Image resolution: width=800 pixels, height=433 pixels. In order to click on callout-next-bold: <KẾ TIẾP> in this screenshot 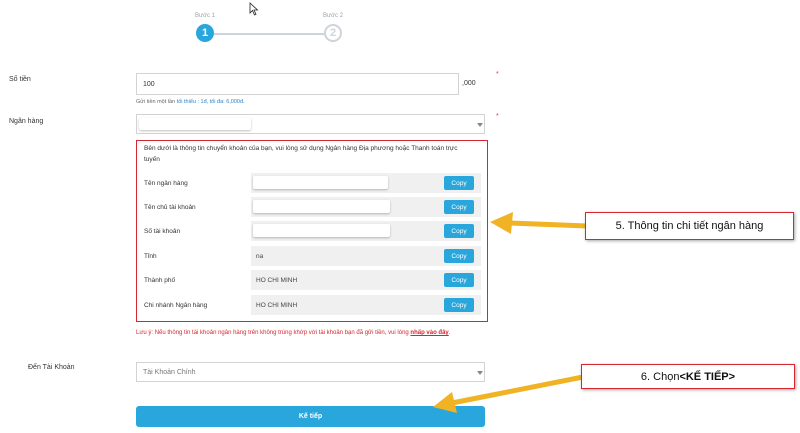, I will do `click(707, 376)`.